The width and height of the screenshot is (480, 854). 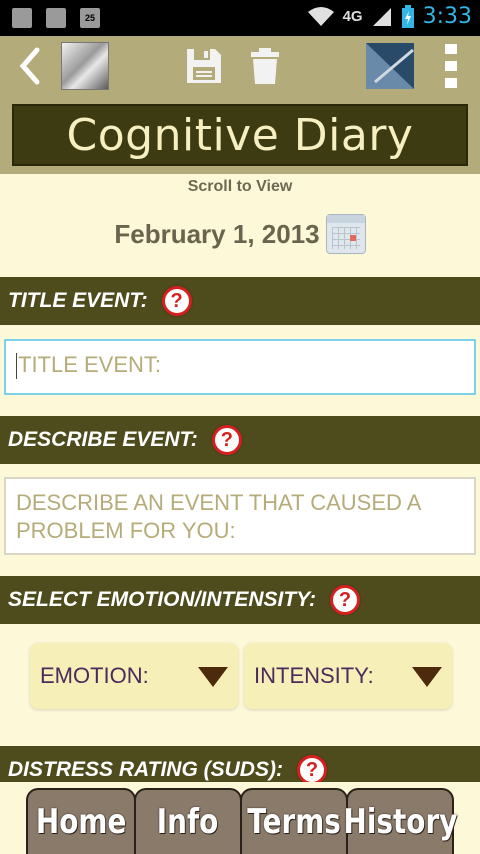 What do you see at coordinates (145, 769) in the screenshot?
I see `section-title: DISTRESS RATING (SUDS):` at bounding box center [145, 769].